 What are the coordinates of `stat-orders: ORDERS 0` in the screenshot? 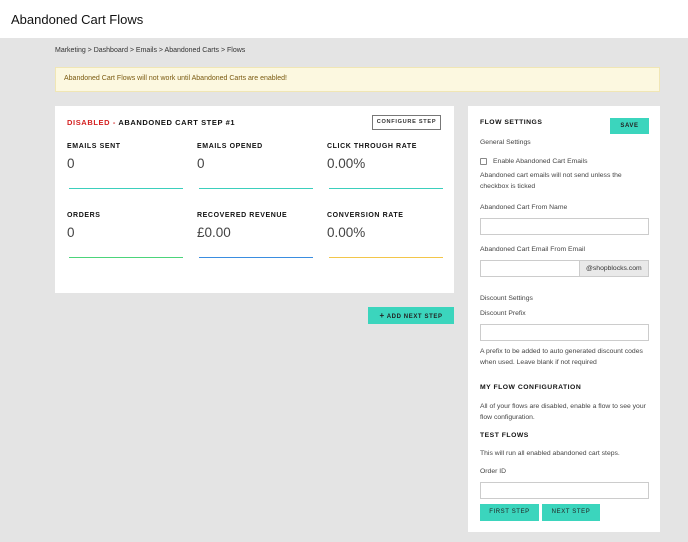 It's located at (125, 235).